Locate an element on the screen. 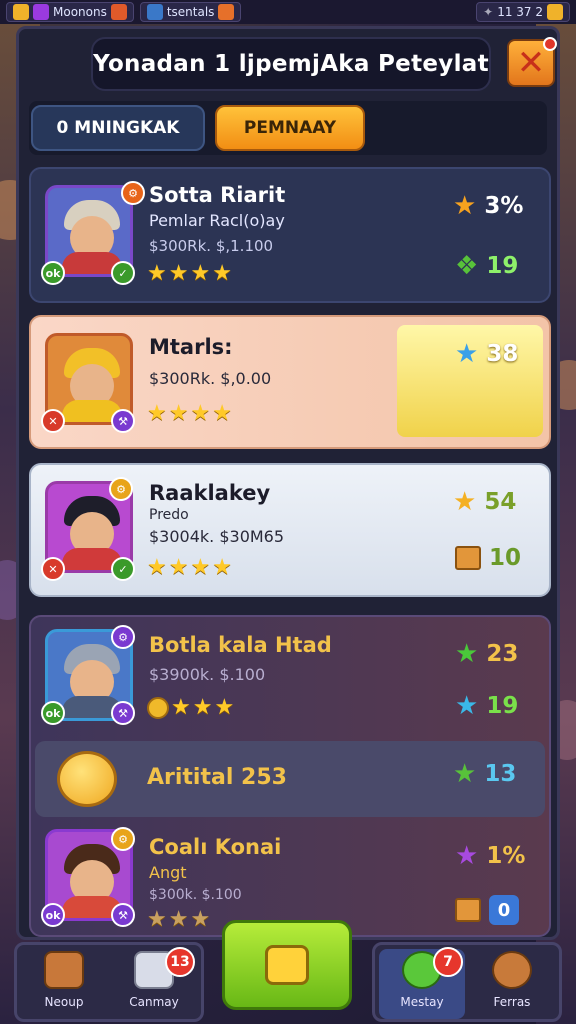 Image resolution: width=576 pixels, height=1024 pixels. stat-bottom: ❖ 19 is located at coordinates (486, 266).